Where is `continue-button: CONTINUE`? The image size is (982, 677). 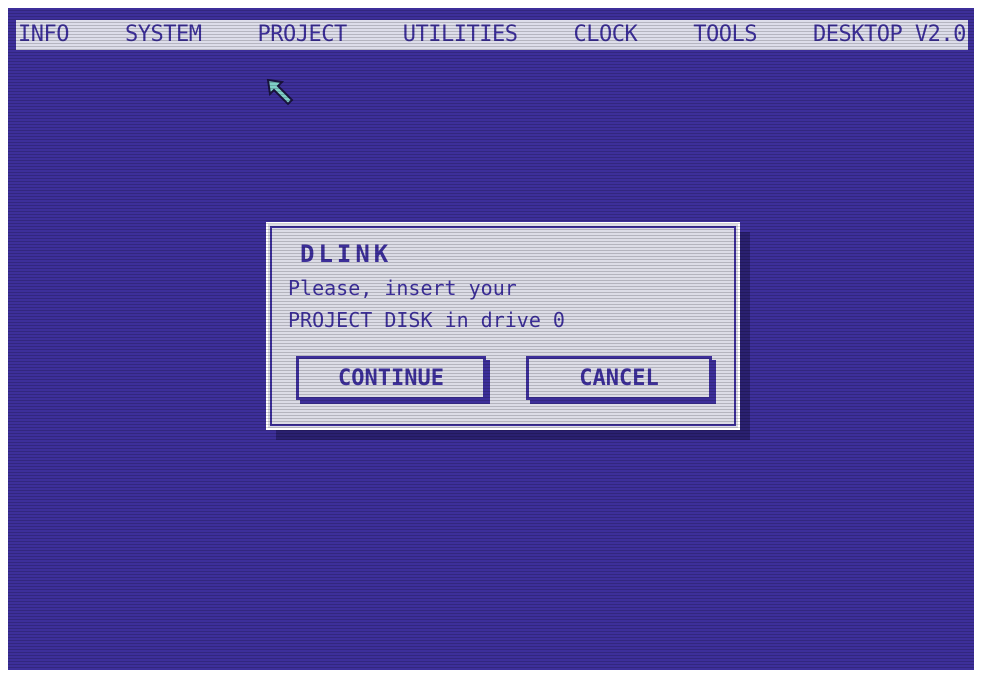 continue-button: CONTINUE is located at coordinates (391, 378).